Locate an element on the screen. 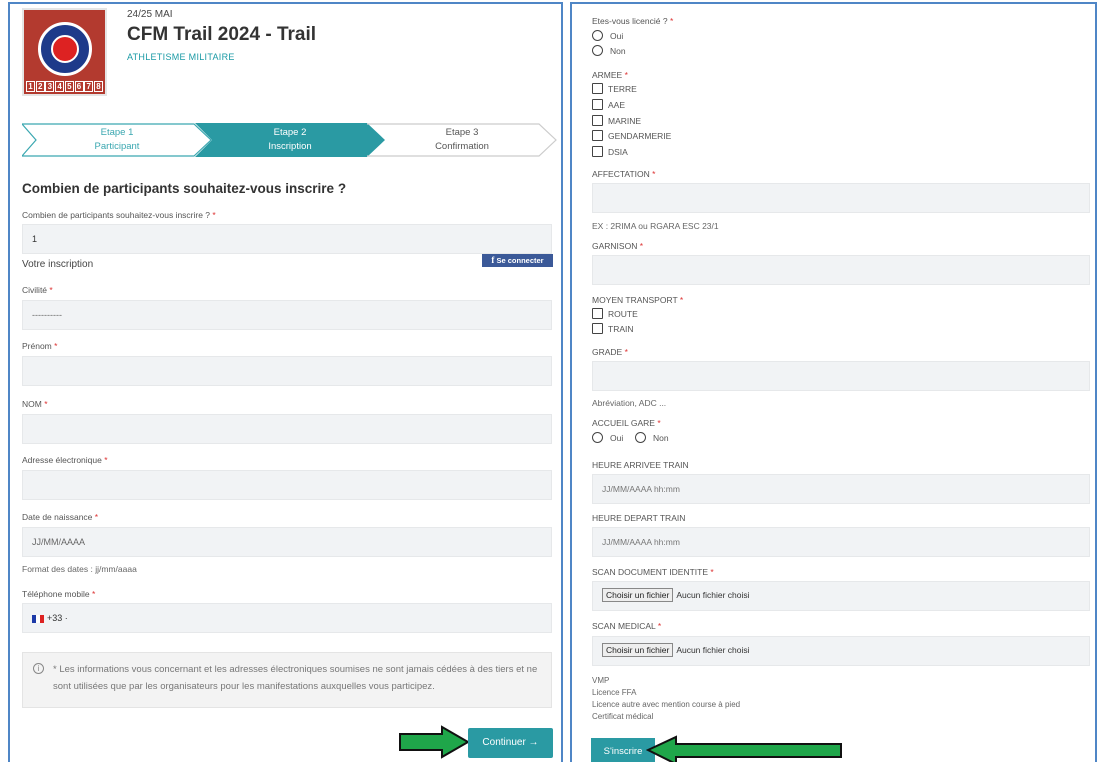  garnison-label: GARNISON * is located at coordinates (618, 246).